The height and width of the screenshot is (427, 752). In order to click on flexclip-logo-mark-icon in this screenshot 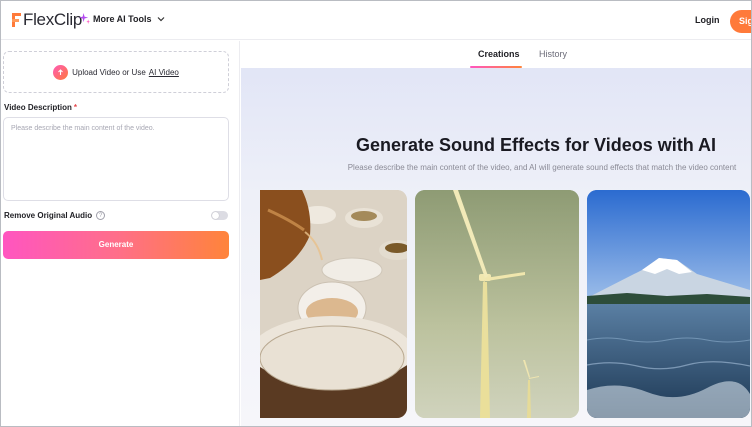, I will do `click(16, 20)`.